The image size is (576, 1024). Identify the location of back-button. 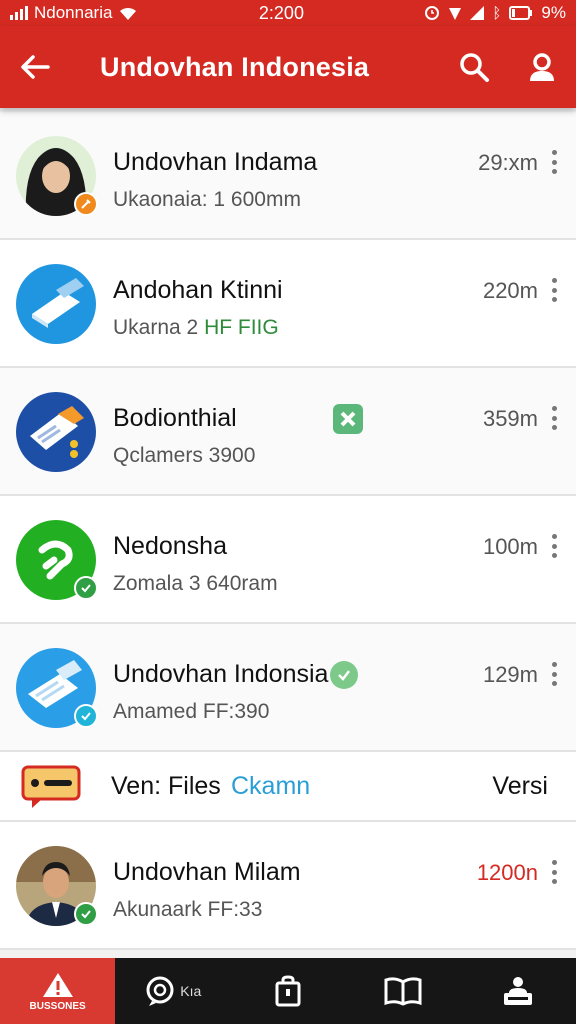
(35, 67).